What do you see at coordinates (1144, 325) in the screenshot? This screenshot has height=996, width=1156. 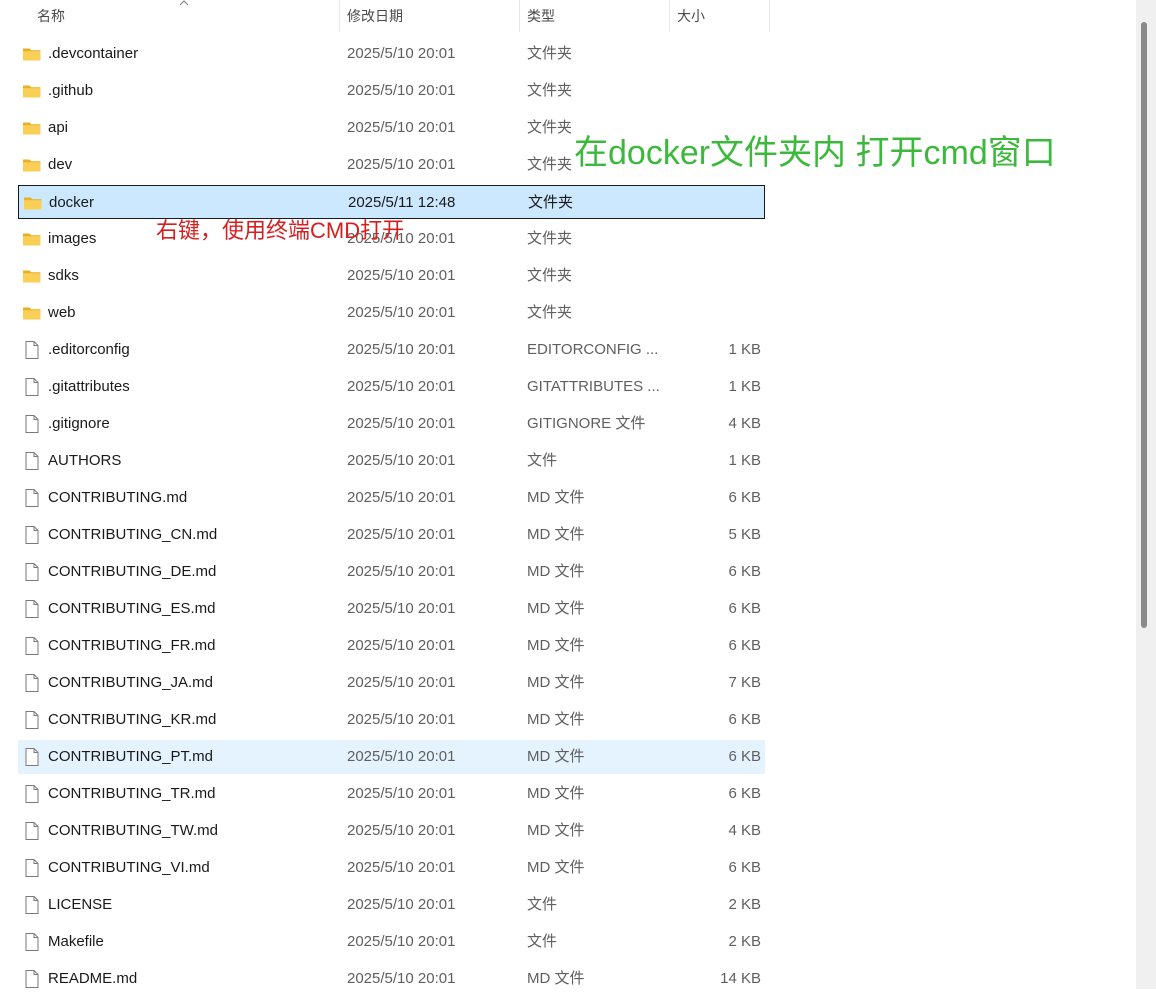 I see `scrollbar-thumb` at bounding box center [1144, 325].